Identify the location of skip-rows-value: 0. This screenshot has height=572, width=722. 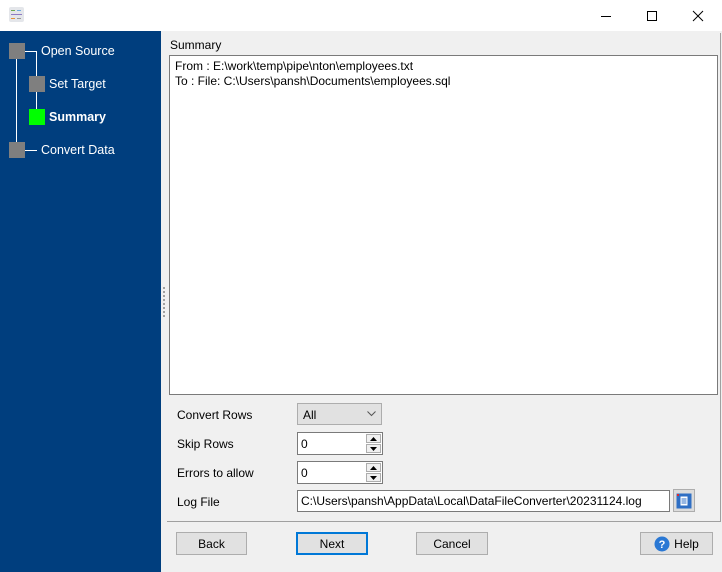
(304, 444).